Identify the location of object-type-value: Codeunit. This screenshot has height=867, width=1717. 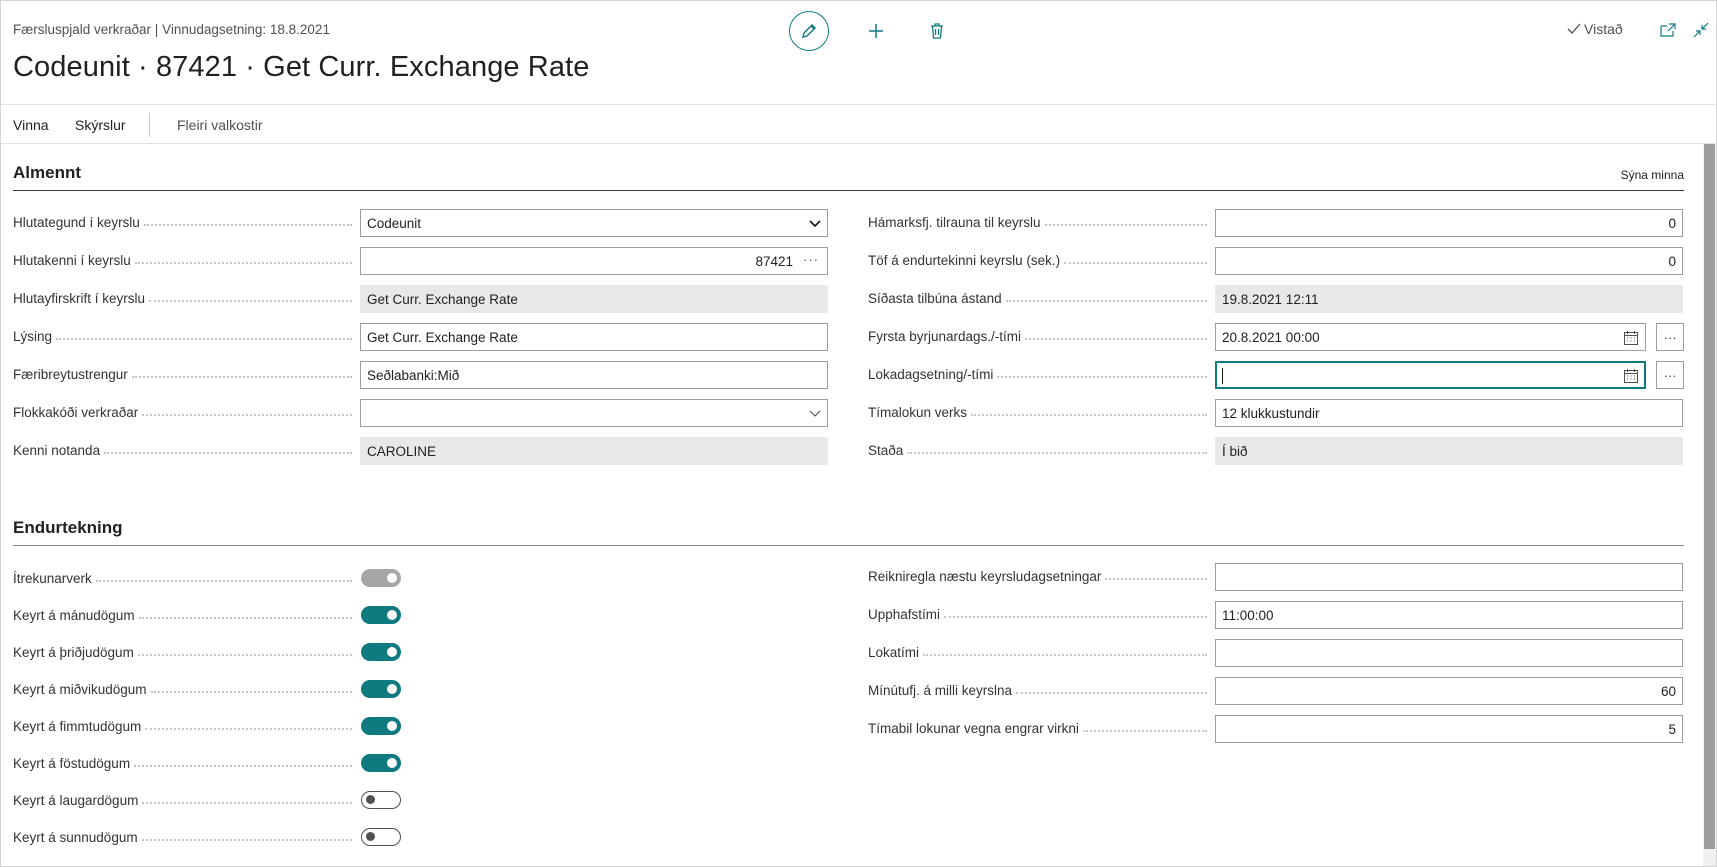
(394, 223).